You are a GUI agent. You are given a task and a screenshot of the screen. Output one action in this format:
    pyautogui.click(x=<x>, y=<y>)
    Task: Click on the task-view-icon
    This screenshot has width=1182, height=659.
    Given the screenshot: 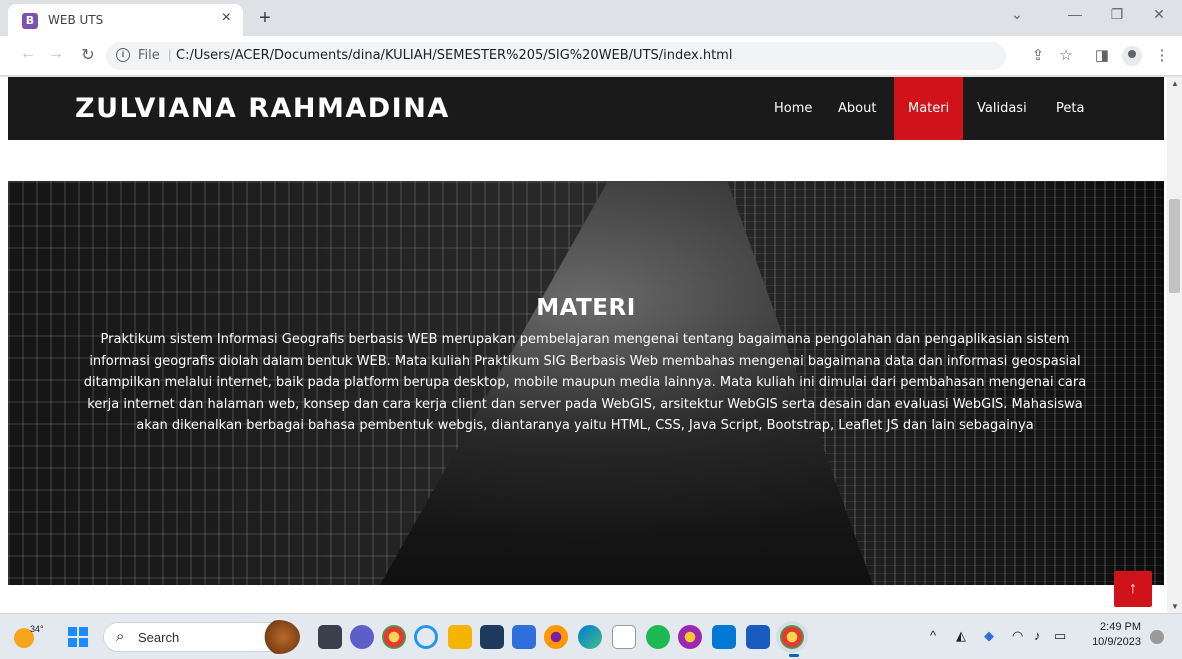 What is the action you would take?
    pyautogui.click(x=330, y=637)
    